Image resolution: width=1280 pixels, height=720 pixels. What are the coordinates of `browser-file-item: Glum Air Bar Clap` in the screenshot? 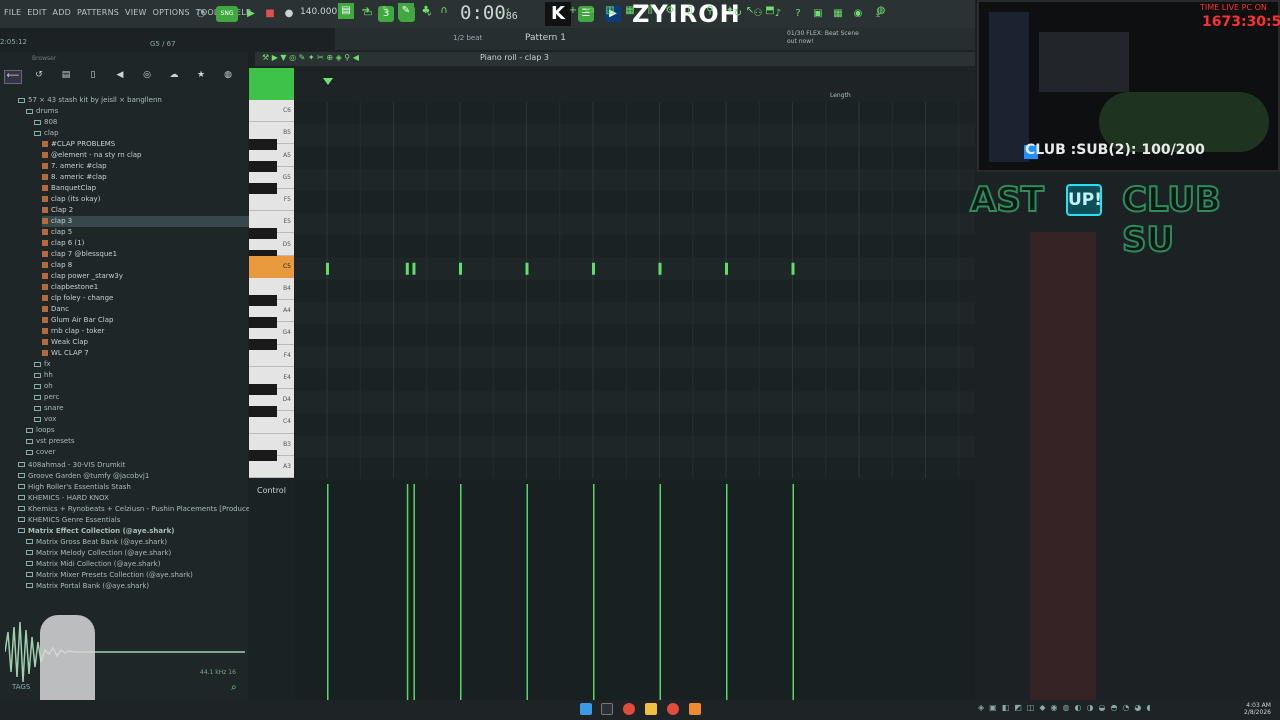 It's located at (77, 320).